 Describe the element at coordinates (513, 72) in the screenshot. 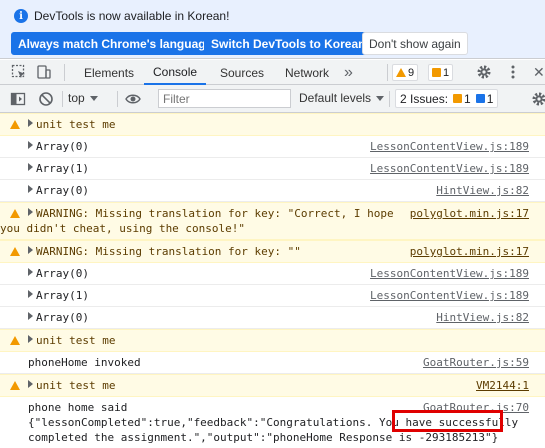

I see `more-options-icon` at that location.